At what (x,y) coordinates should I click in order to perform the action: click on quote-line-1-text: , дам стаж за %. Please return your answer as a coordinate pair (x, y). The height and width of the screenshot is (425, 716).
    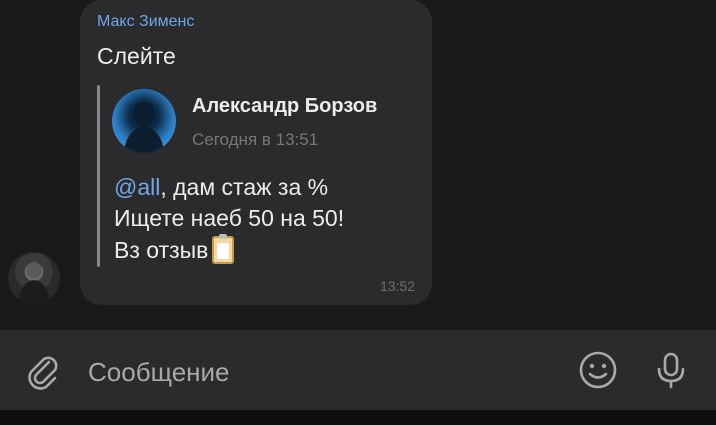
    Looking at the image, I should click on (244, 187).